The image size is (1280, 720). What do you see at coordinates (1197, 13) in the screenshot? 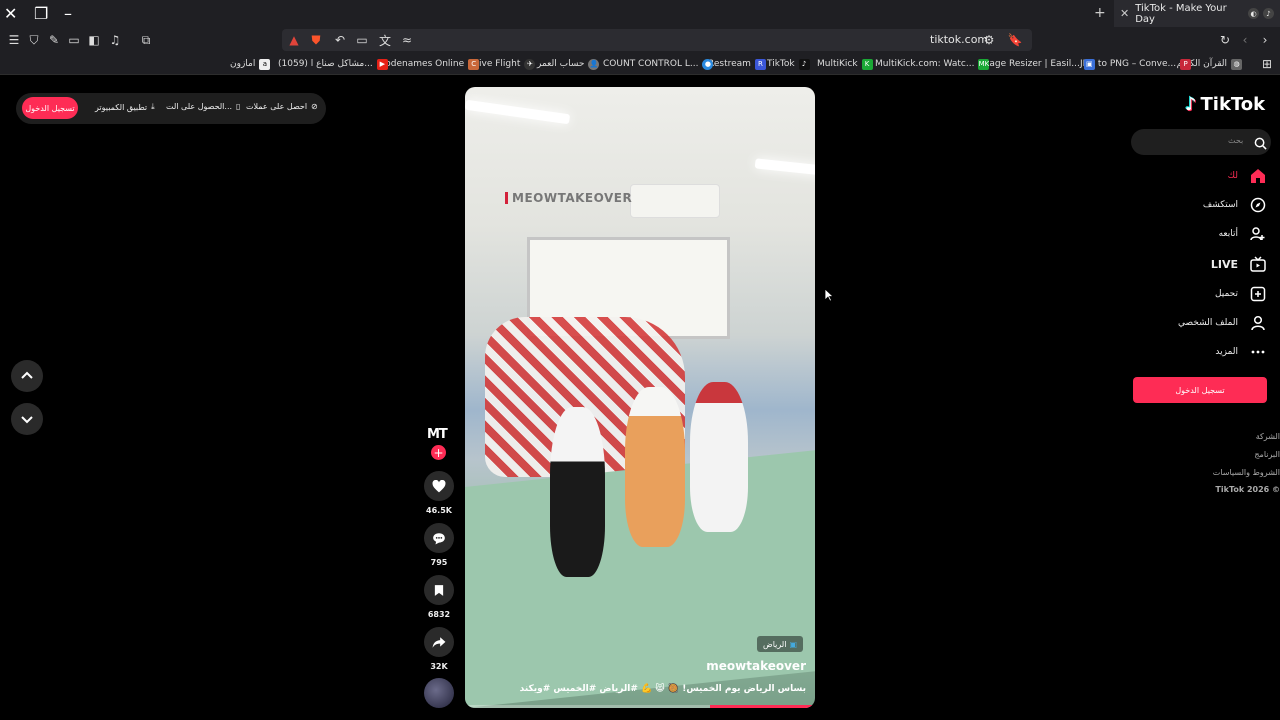
I see `browser-tab: ✕ TikTok - Make Your Day ◐ ♪` at bounding box center [1197, 13].